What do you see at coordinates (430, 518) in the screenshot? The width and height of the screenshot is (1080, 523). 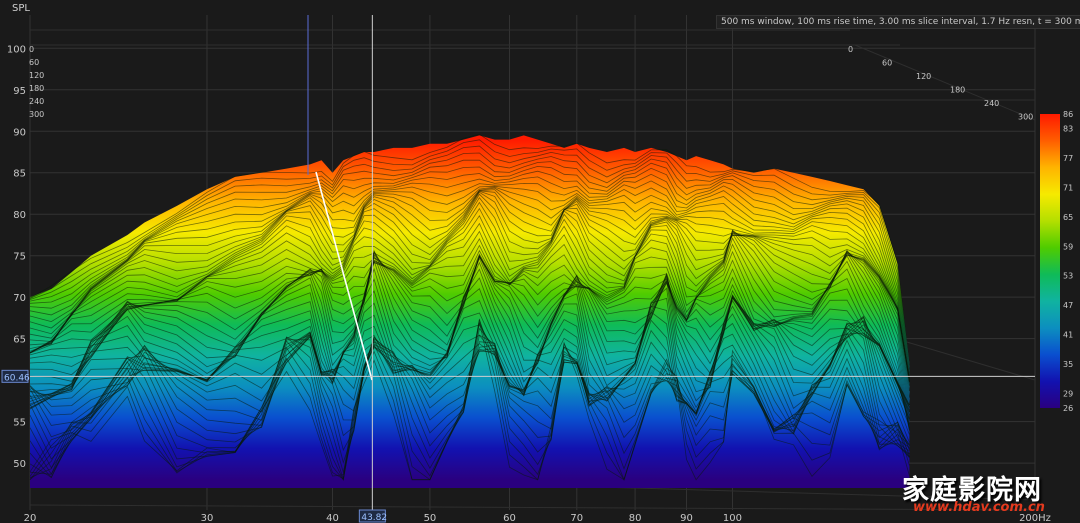 I see `x-tick-label: 50` at bounding box center [430, 518].